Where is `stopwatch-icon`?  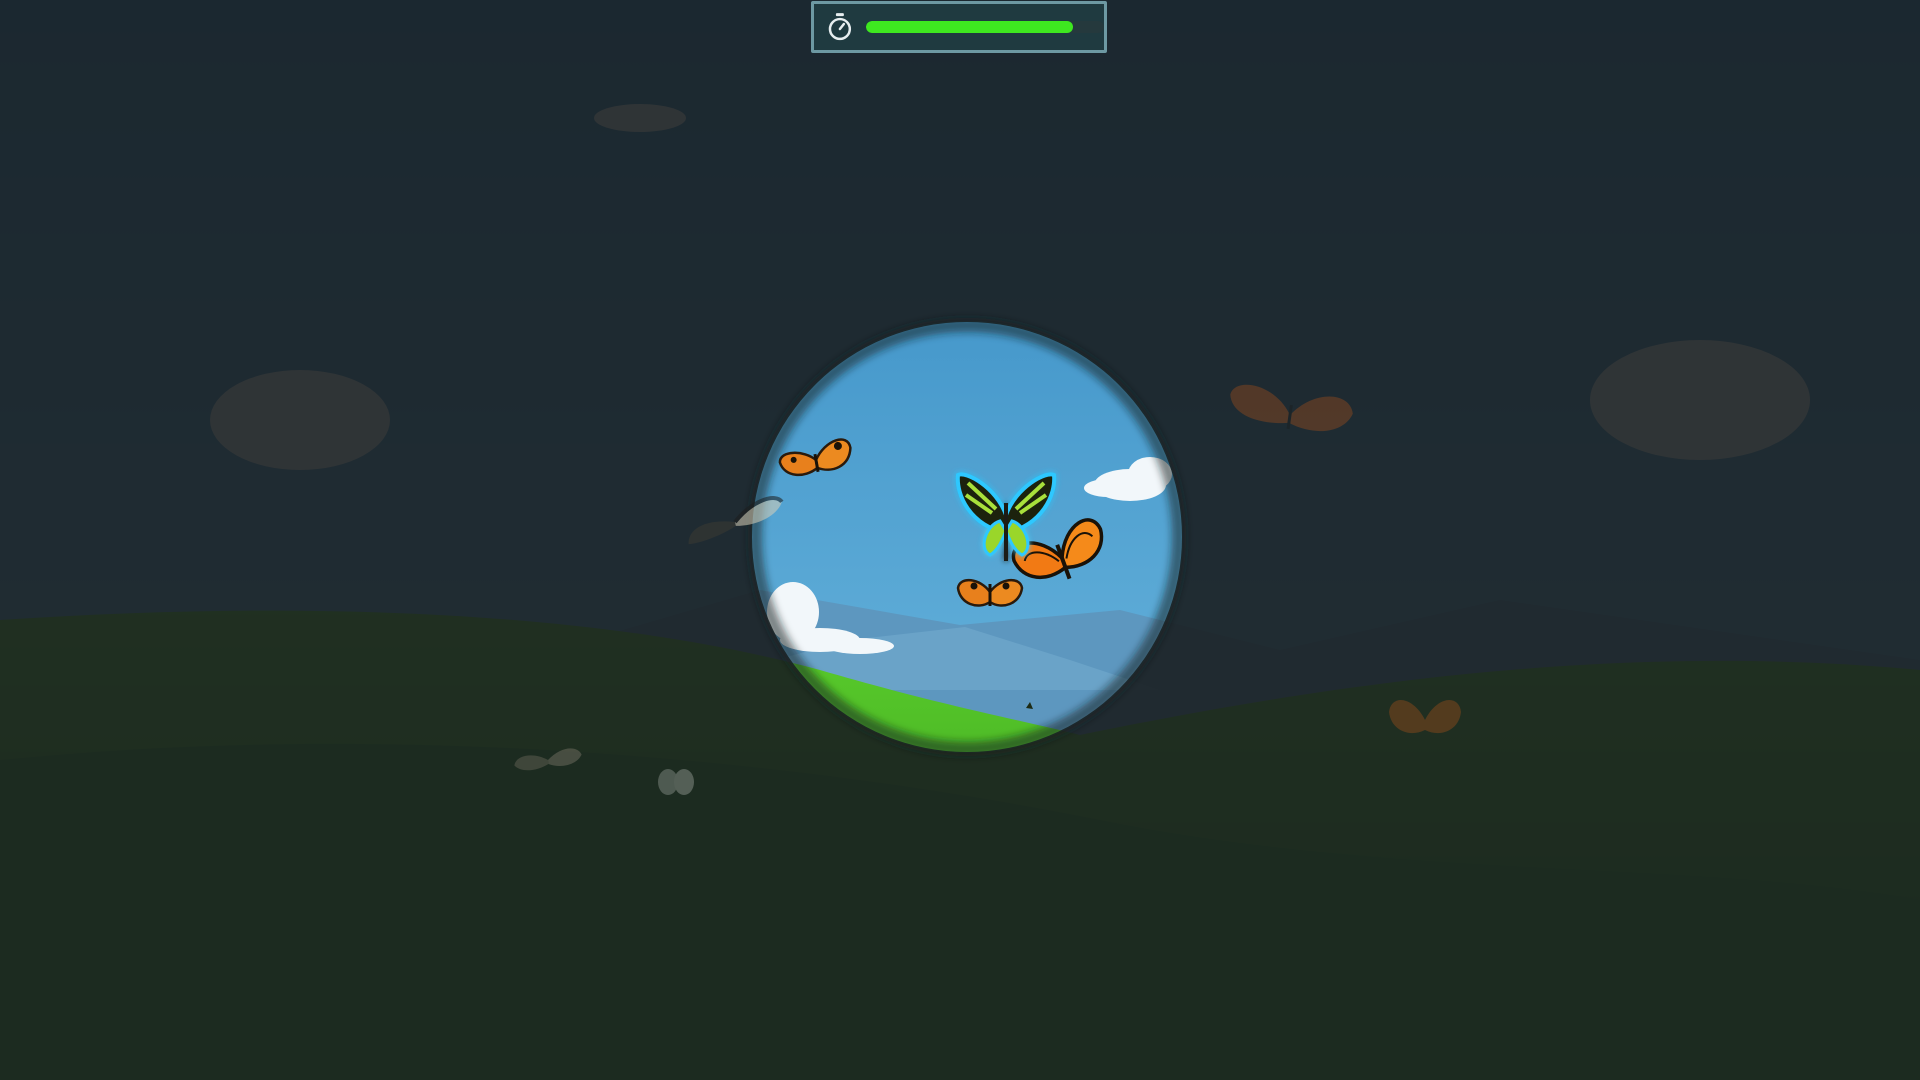 stopwatch-icon is located at coordinates (840, 27).